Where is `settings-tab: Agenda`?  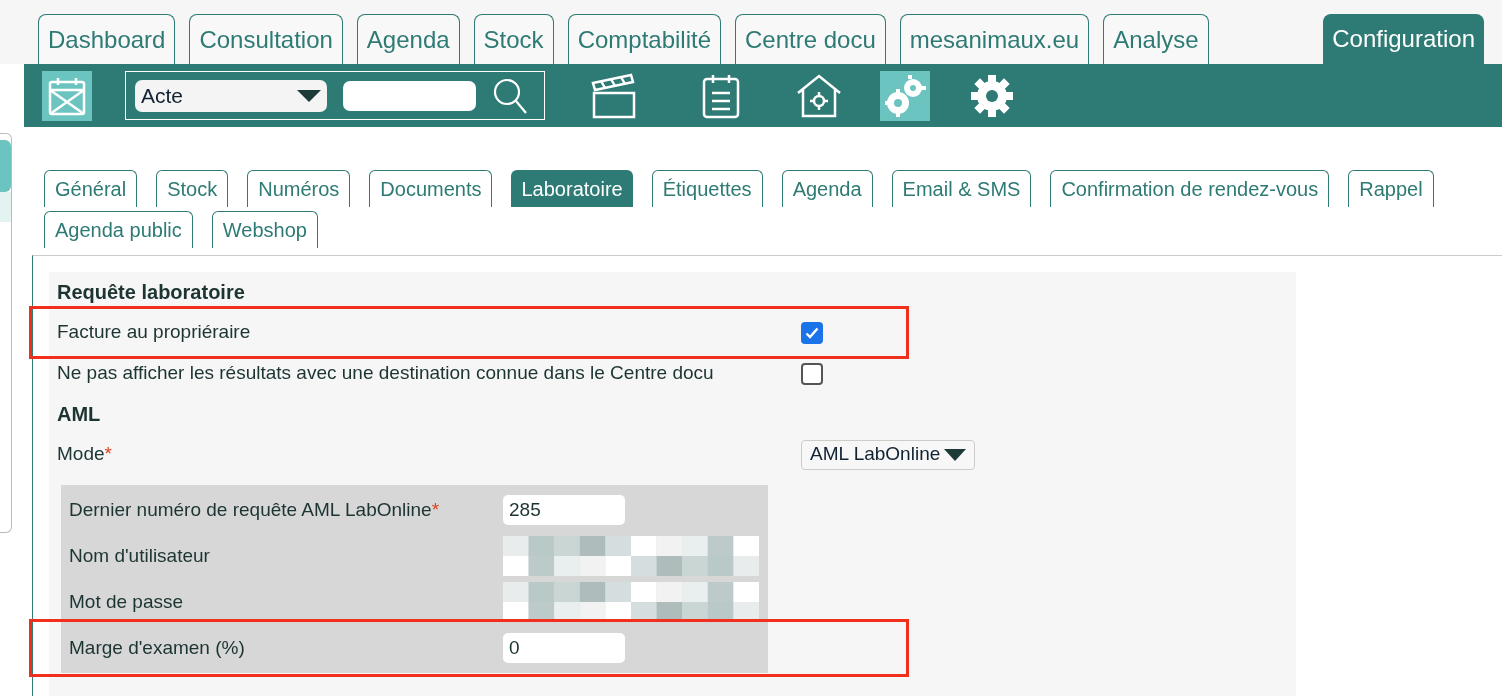
settings-tab: Agenda is located at coordinates (827, 188).